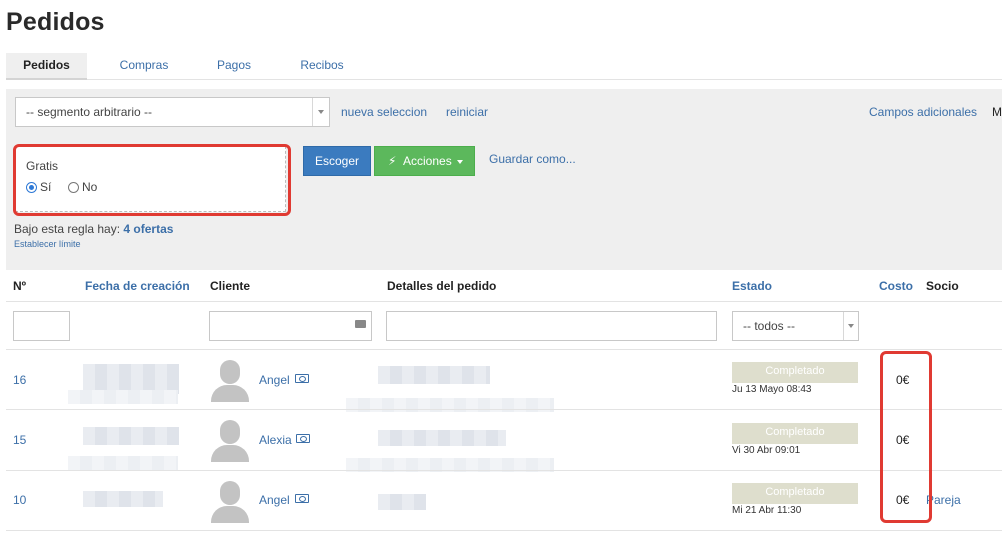 This screenshot has height=535, width=1002. What do you see at coordinates (551, 326) in the screenshot?
I see `details-filter-input` at bounding box center [551, 326].